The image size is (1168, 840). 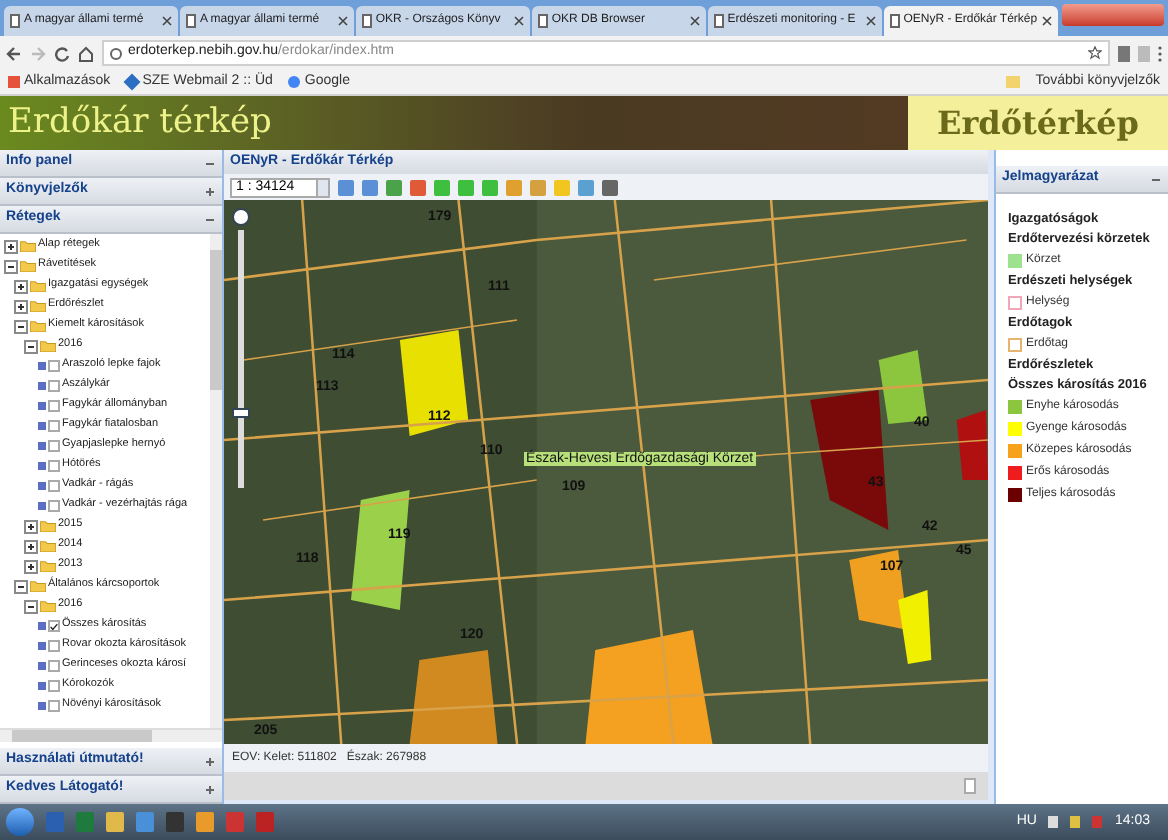 What do you see at coordinates (111, 735) in the screenshot?
I see `horizontal-scrollbar` at bounding box center [111, 735].